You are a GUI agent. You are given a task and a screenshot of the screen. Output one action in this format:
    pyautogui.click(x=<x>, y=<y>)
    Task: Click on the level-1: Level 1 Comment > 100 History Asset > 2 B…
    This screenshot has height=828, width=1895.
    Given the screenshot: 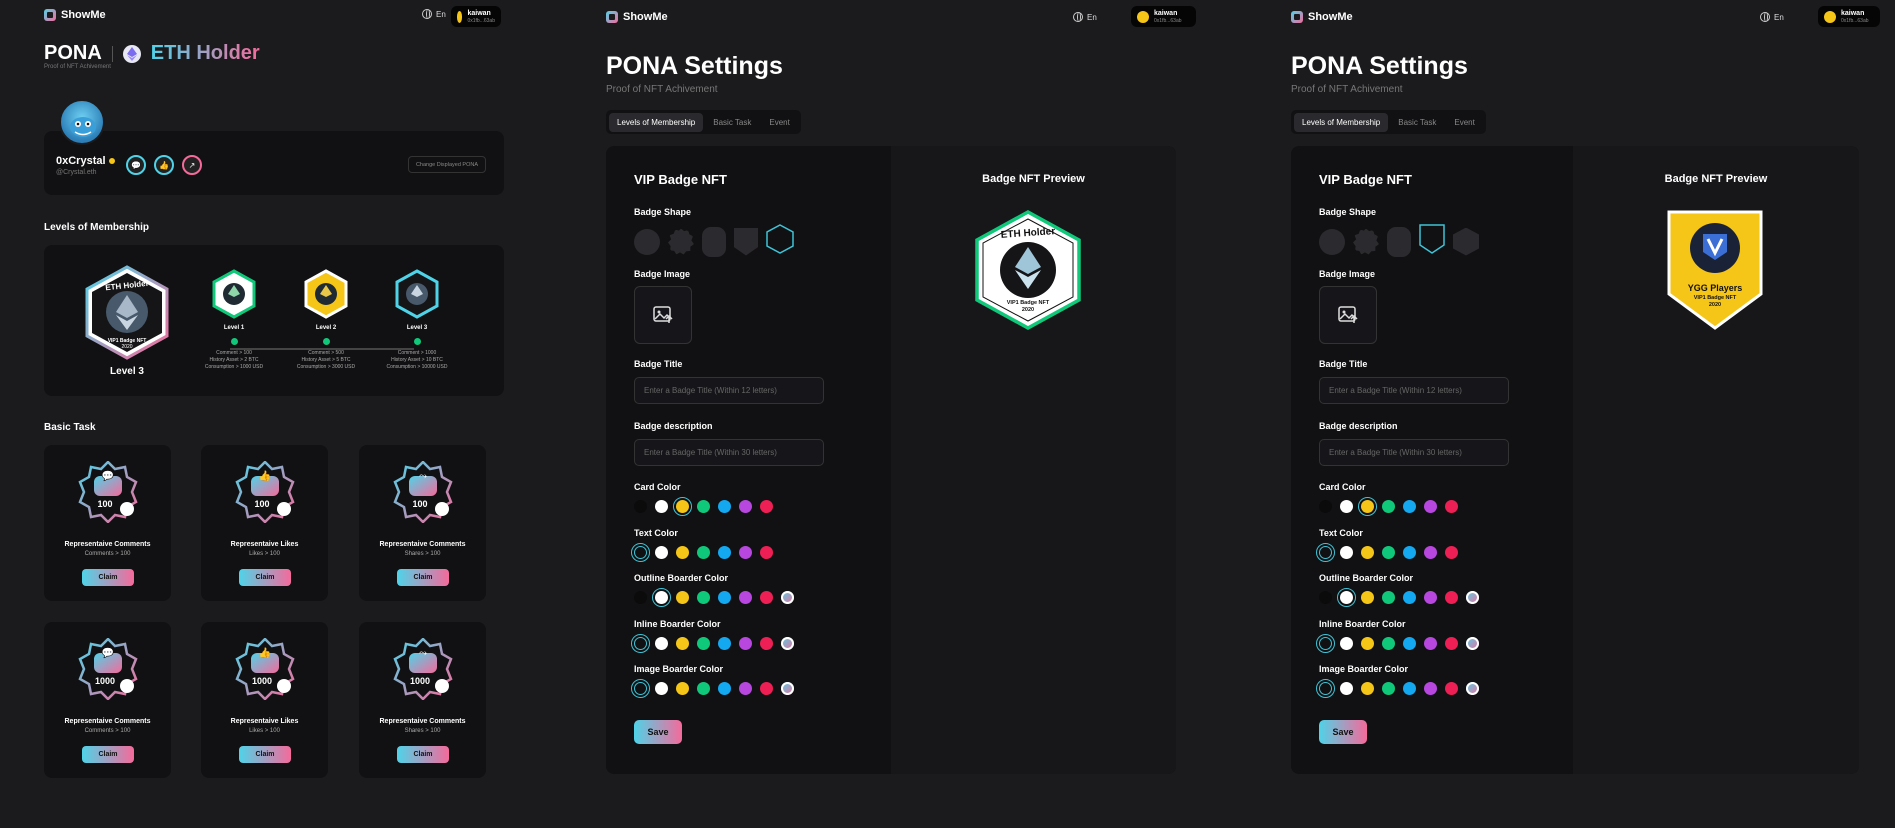 What is the action you would take?
    pyautogui.click(x=234, y=320)
    